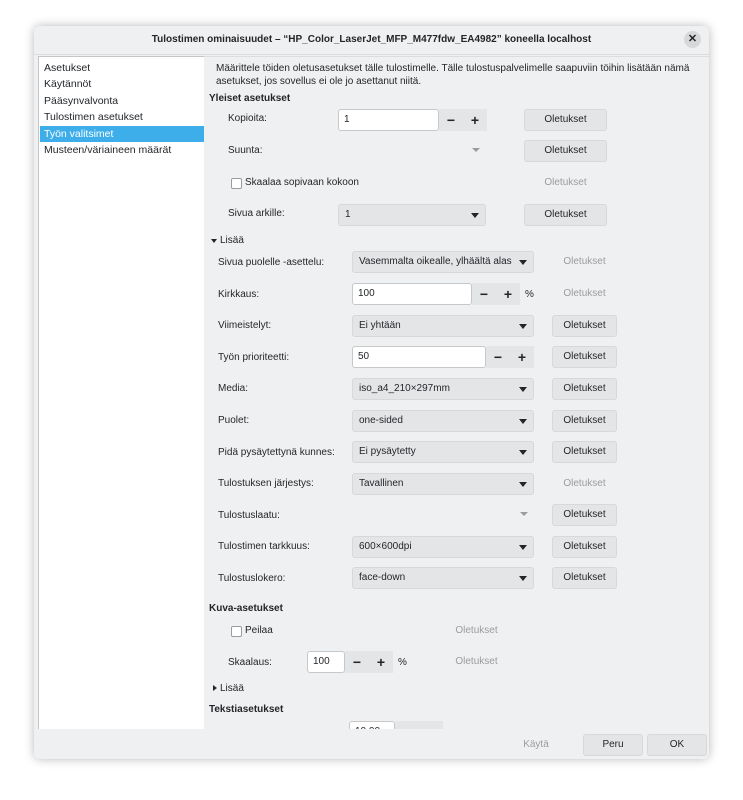 This screenshot has width=743, height=800. I want to click on hold-value: Ei pysäytetty, so click(387, 451).